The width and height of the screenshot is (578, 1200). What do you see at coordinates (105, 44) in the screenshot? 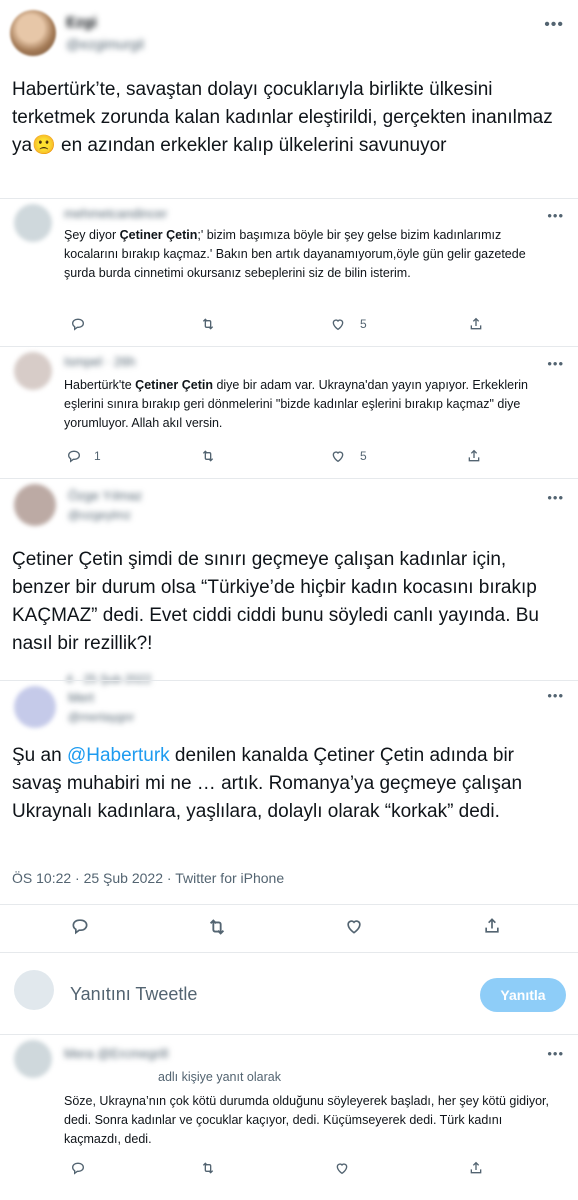
I see `author-handle: @ezgimurgil` at bounding box center [105, 44].